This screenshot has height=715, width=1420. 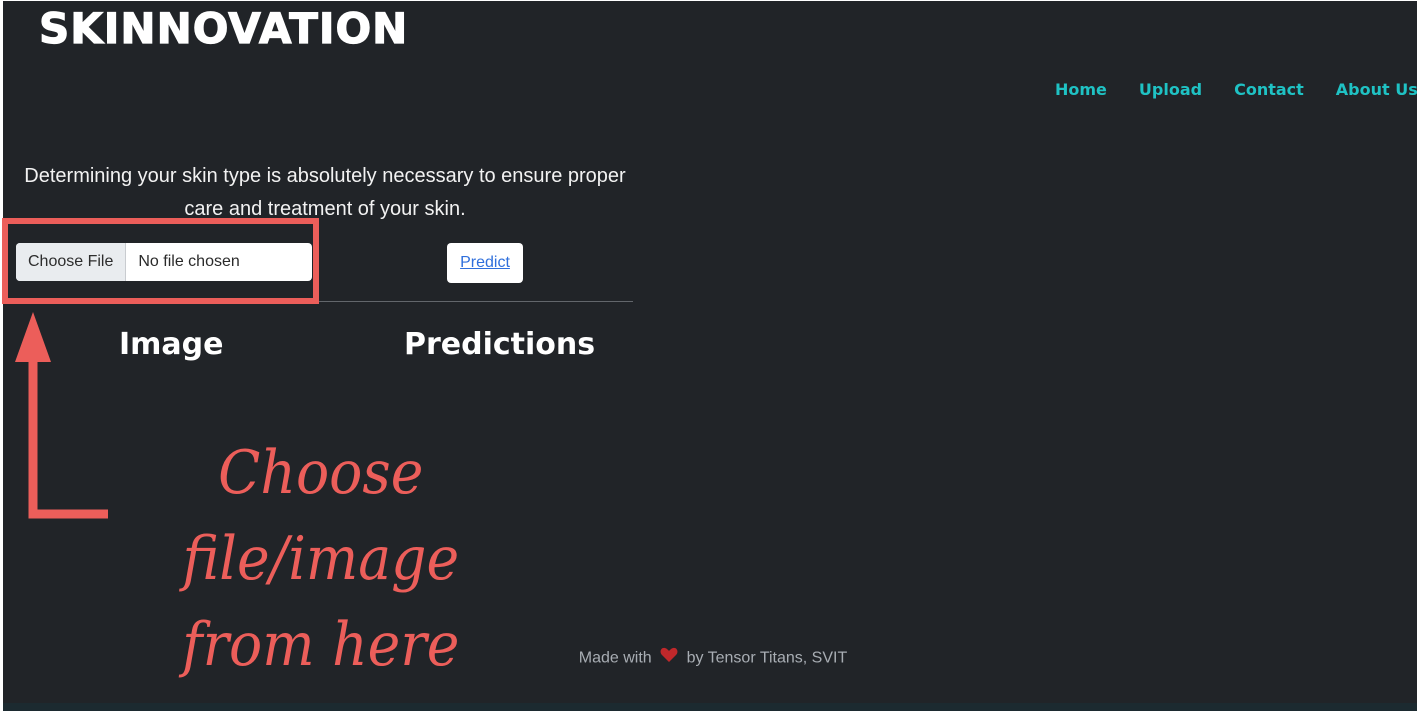 I want to click on predictions-heading: Predictions, so click(x=500, y=344).